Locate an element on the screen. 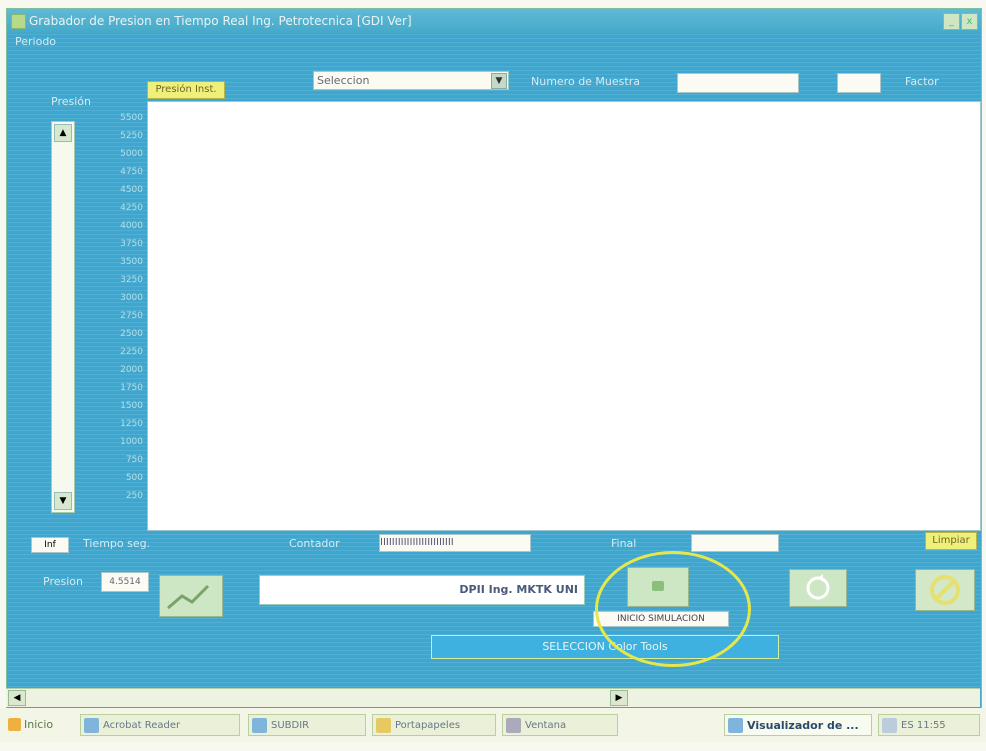  acrobat-icon is located at coordinates (91, 725).